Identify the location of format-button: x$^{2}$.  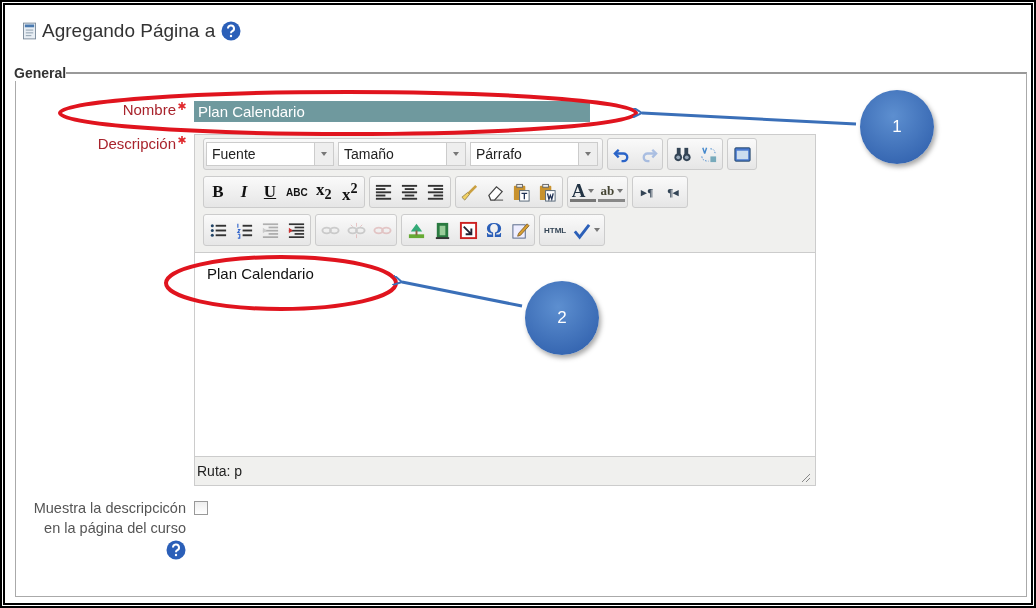
(349, 192).